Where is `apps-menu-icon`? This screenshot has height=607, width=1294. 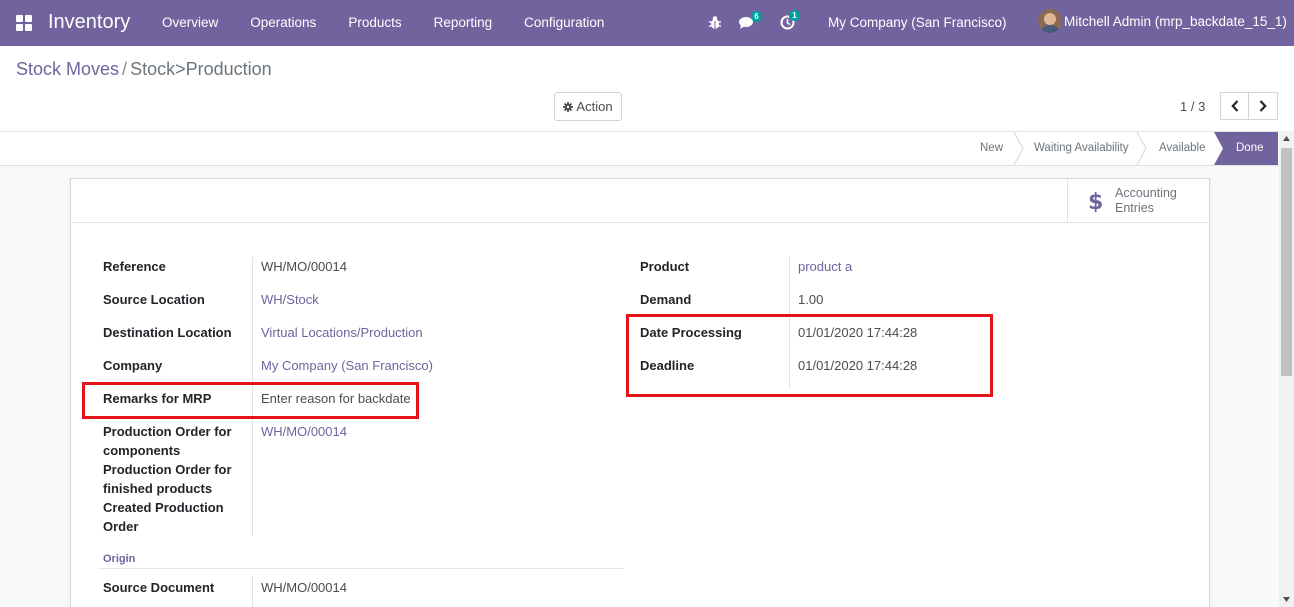
apps-menu-icon is located at coordinates (24, 23).